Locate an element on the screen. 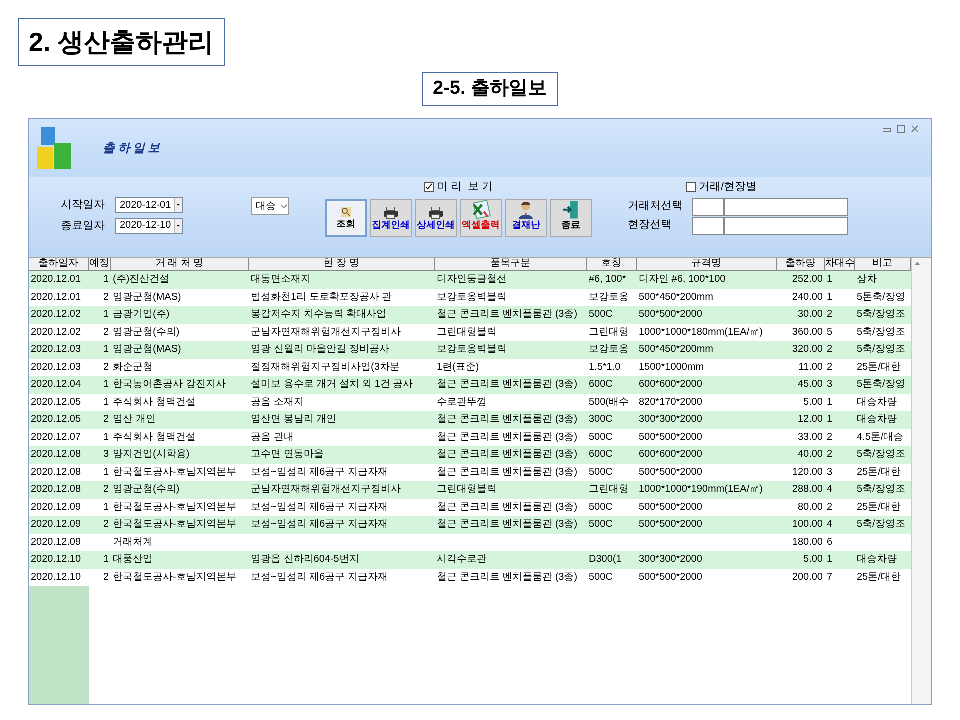 This screenshot has width=960, height=720. table-cell: 33.00 is located at coordinates (810, 437).